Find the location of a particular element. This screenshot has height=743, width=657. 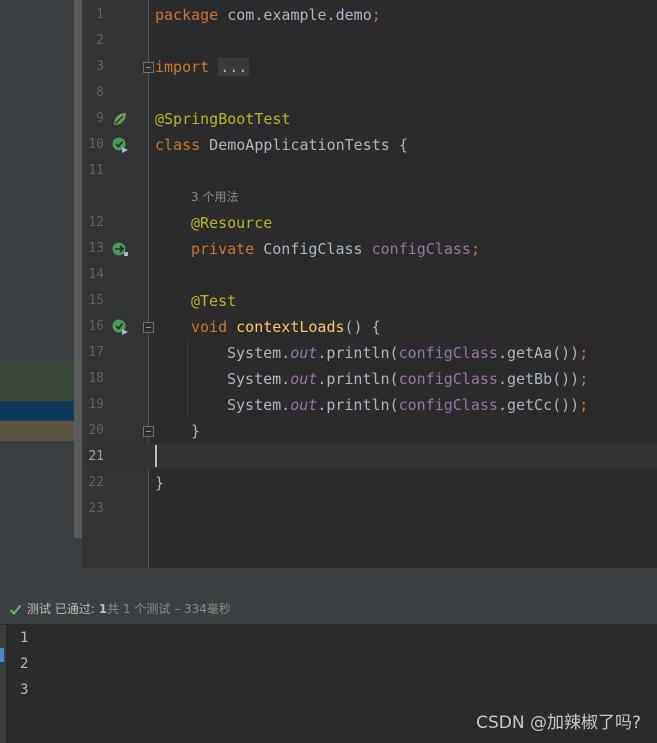

active-marker is located at coordinates (2, 655).